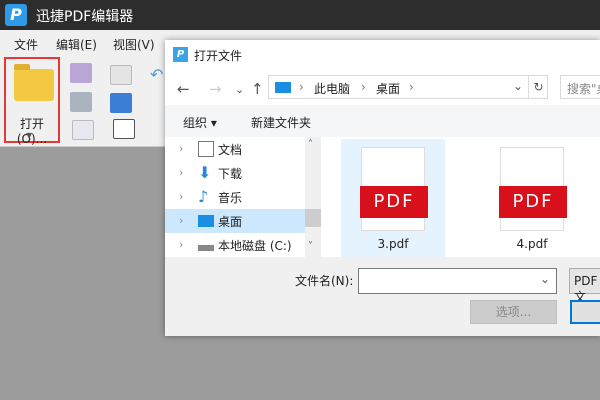 The height and width of the screenshot is (400, 600). Describe the element at coordinates (324, 281) in the screenshot. I see `filename-label: 文件名(N):` at that location.